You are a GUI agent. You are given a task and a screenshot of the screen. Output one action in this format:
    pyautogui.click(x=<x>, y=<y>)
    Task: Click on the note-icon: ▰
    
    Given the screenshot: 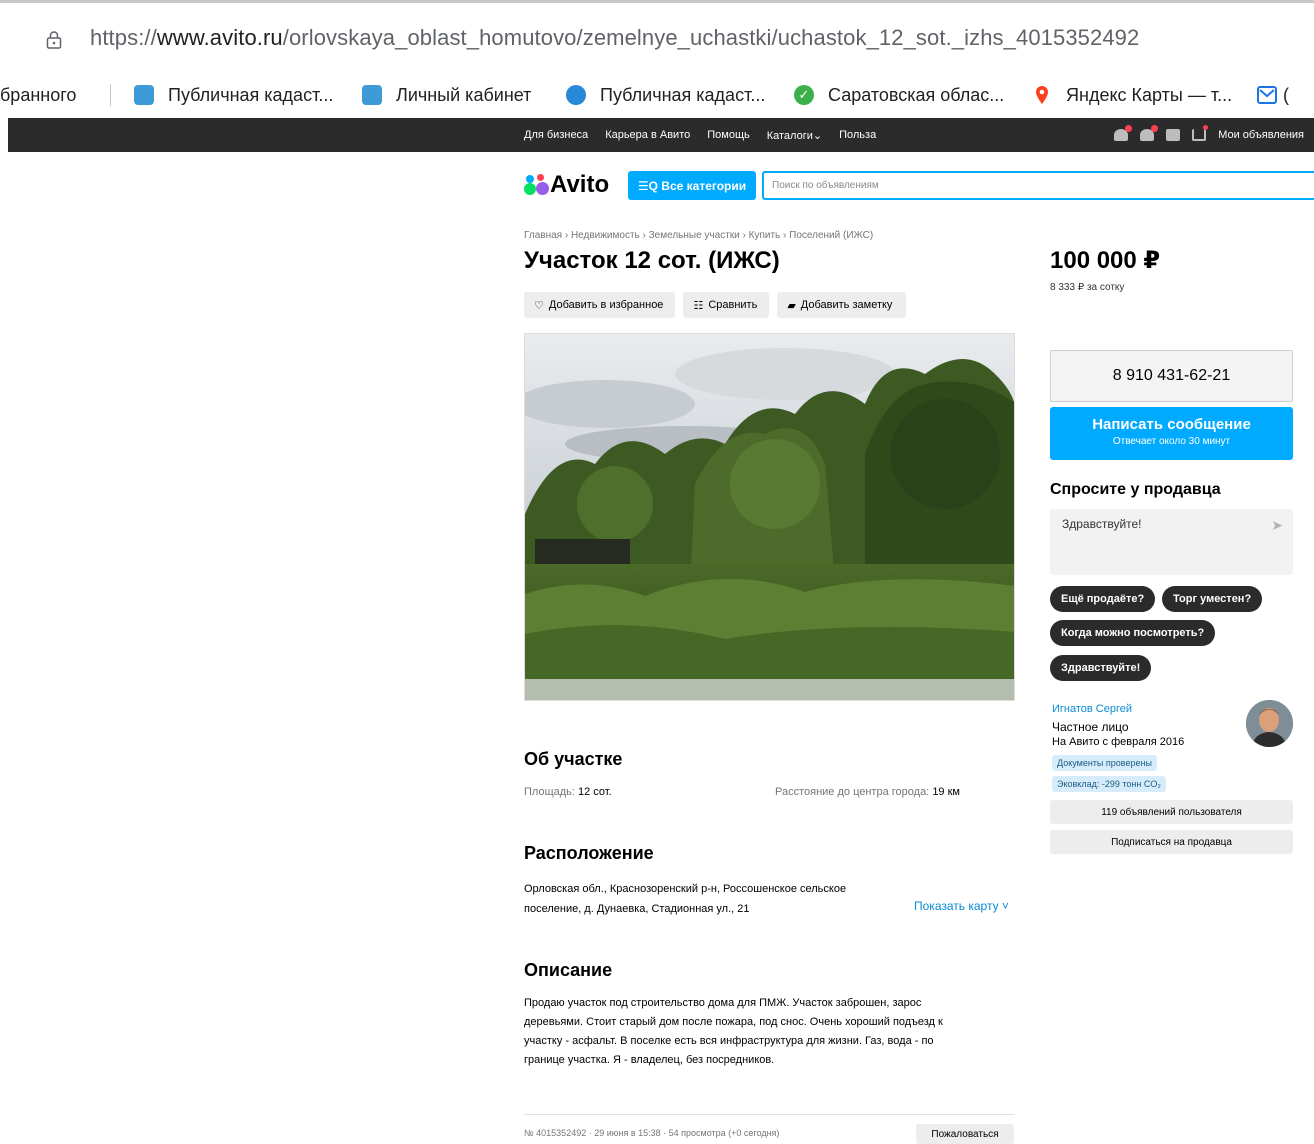 What is the action you would take?
    pyautogui.click(x=791, y=305)
    